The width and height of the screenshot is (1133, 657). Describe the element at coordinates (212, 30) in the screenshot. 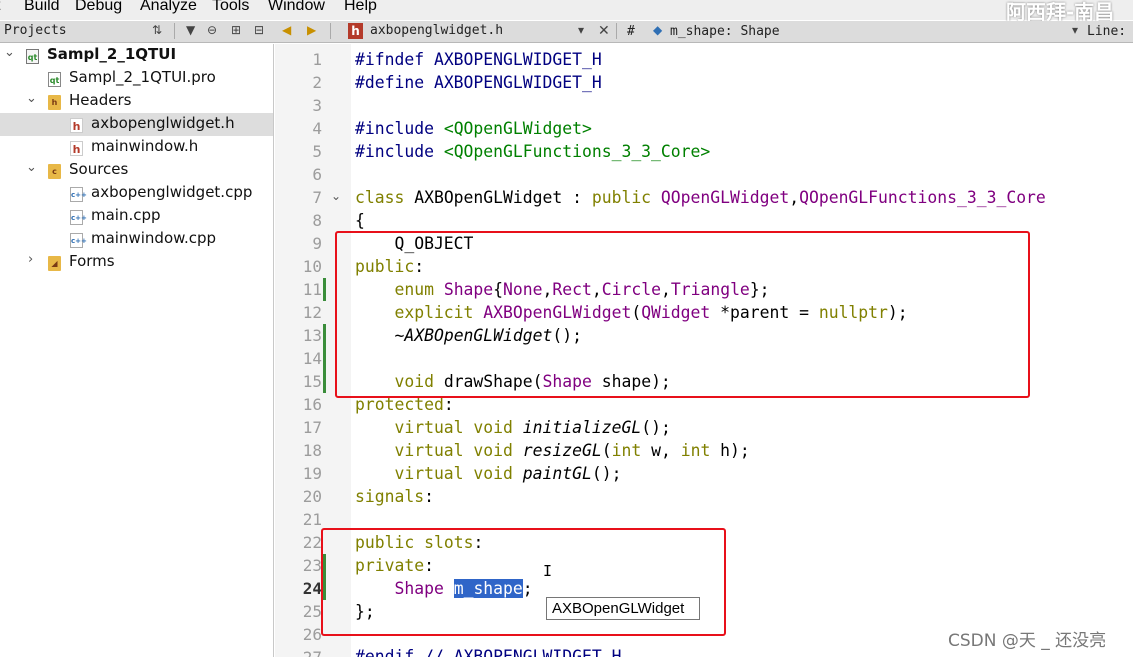

I see `link-icon: ⊖` at that location.